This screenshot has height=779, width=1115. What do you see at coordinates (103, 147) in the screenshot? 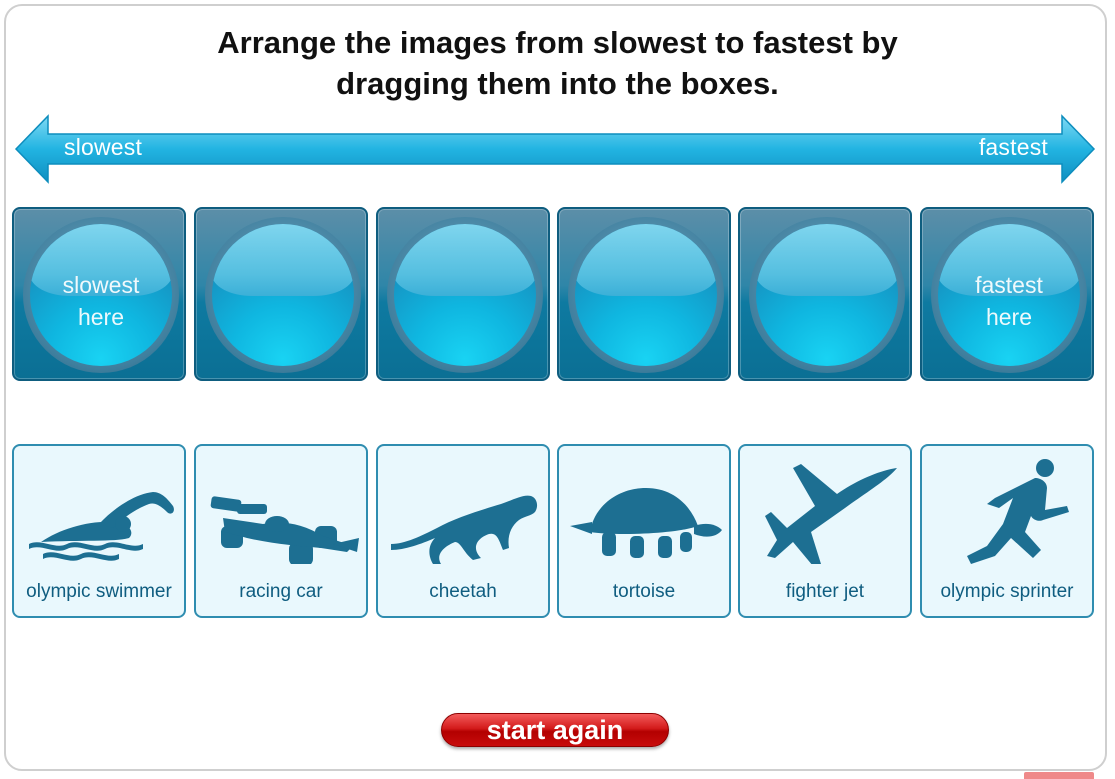
I see `slowest-label: slowest` at bounding box center [103, 147].